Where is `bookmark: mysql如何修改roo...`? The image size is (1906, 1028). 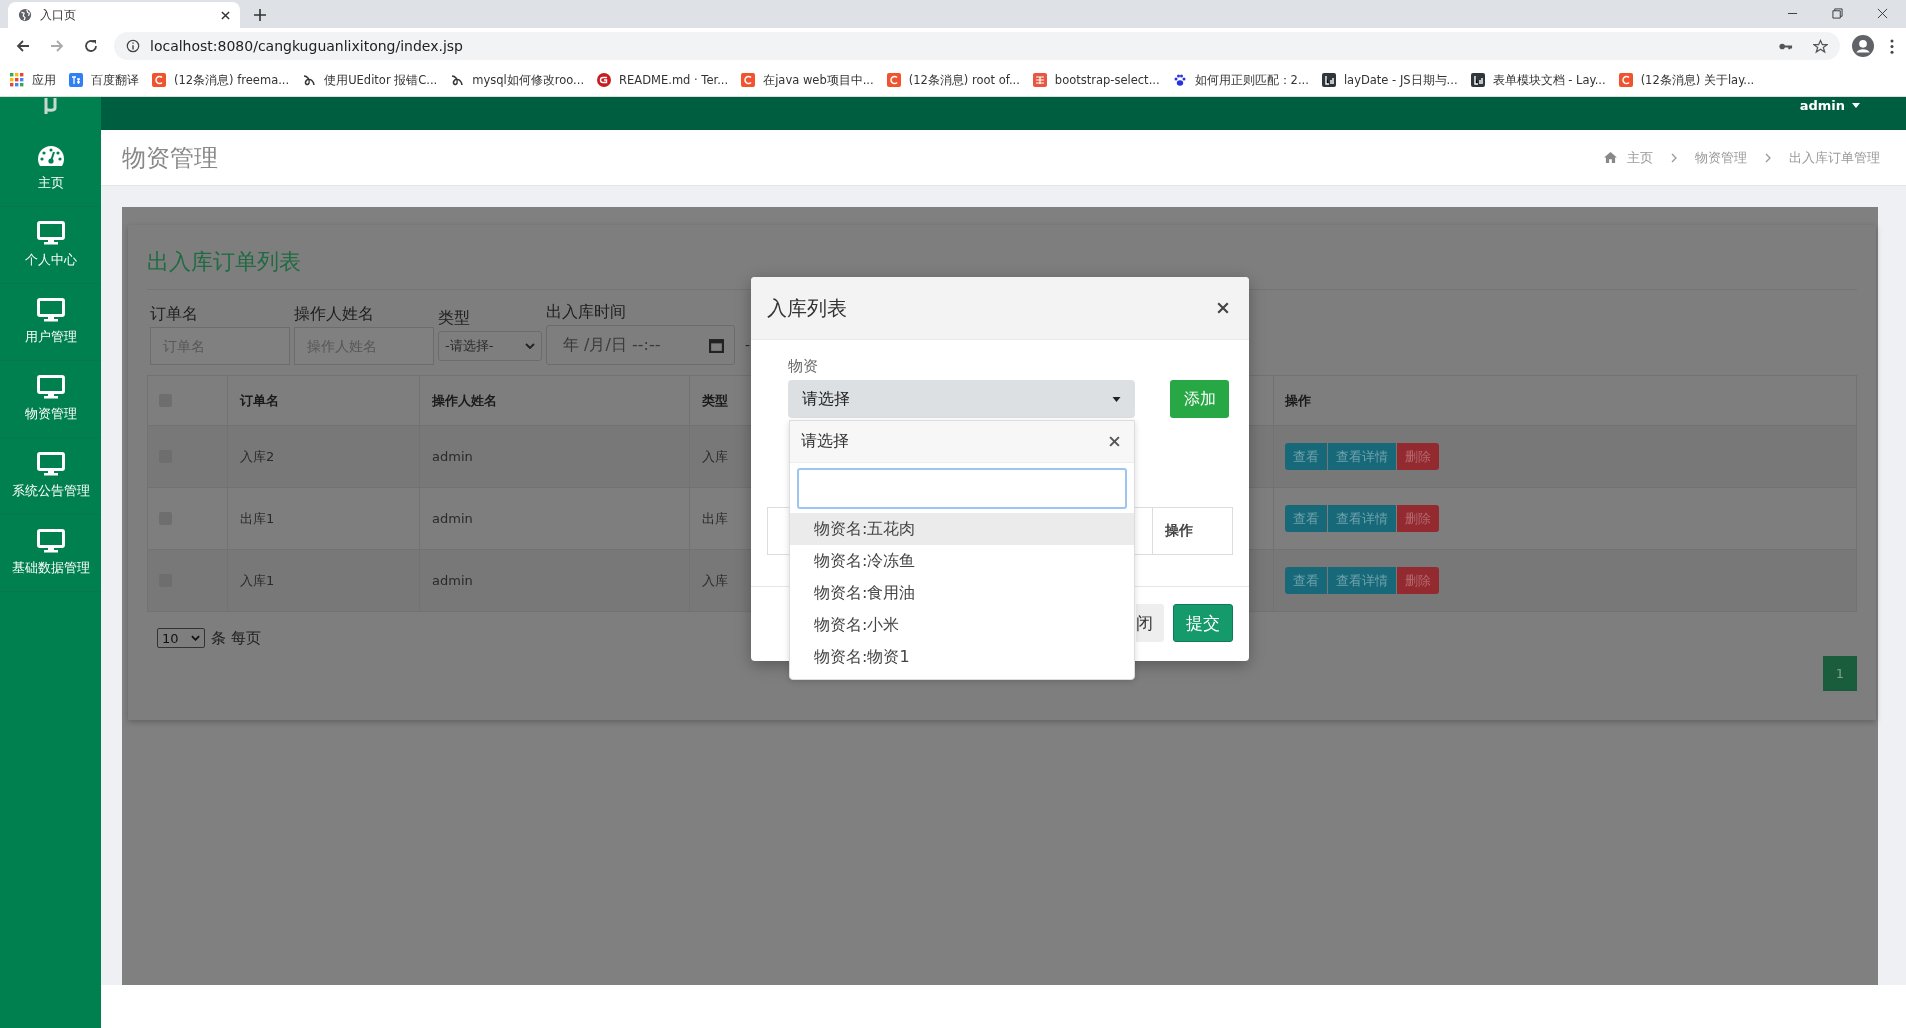
bookmark: mysql如何修改roo... is located at coordinates (517, 80).